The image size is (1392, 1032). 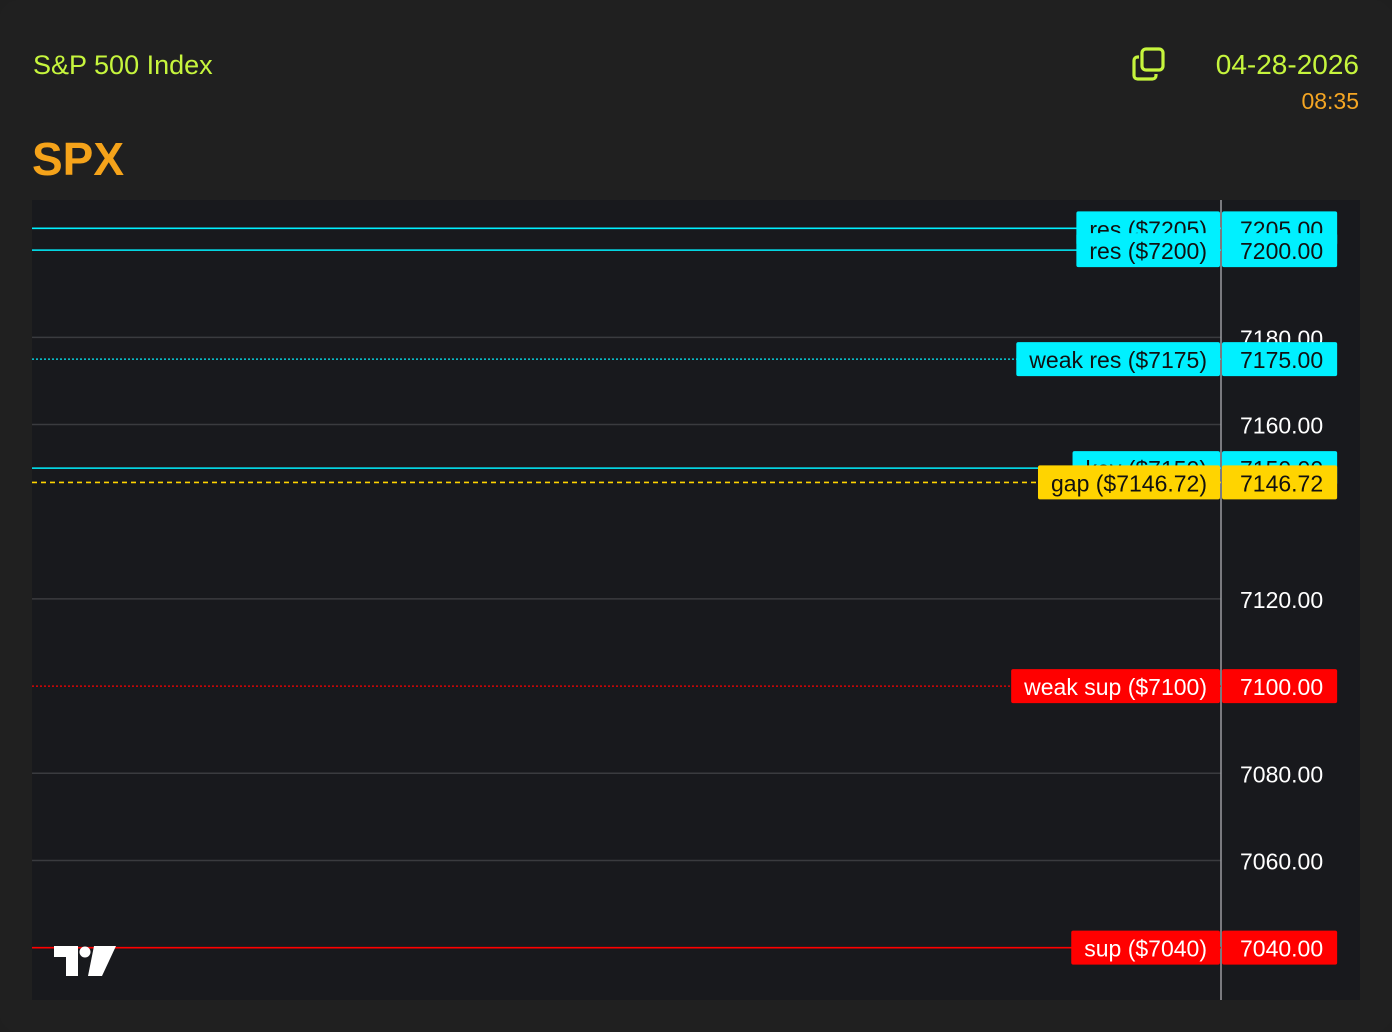 What do you see at coordinates (1117, 360) in the screenshot?
I see `level-label: weak res ($7175)` at bounding box center [1117, 360].